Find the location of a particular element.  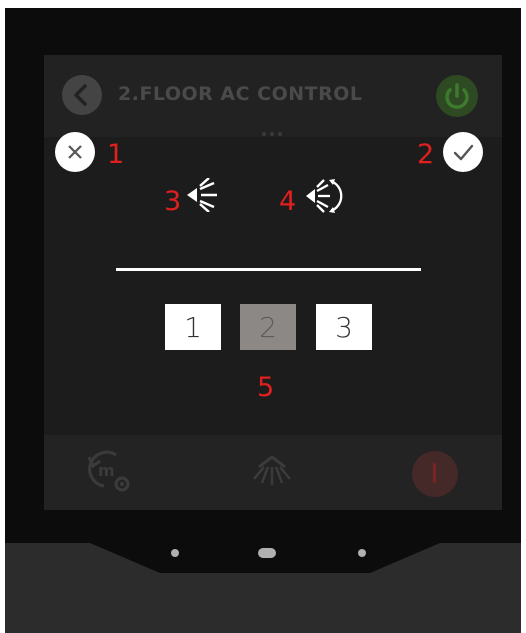

back-button is located at coordinates (82, 95).